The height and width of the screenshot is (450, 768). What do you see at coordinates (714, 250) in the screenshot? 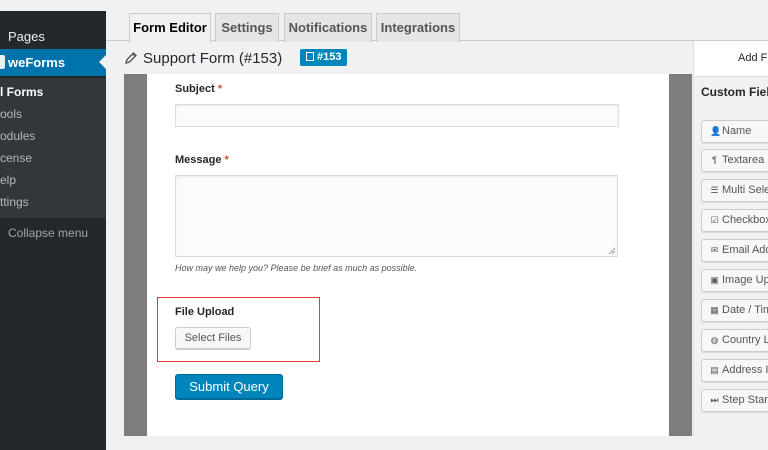
I see `envelope-icon: ✉` at bounding box center [714, 250].